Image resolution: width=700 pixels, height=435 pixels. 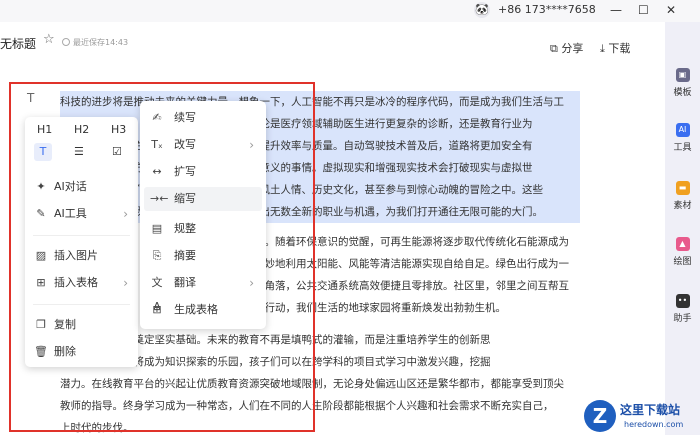 I want to click on maximize-button: ☐, so click(x=643, y=10).